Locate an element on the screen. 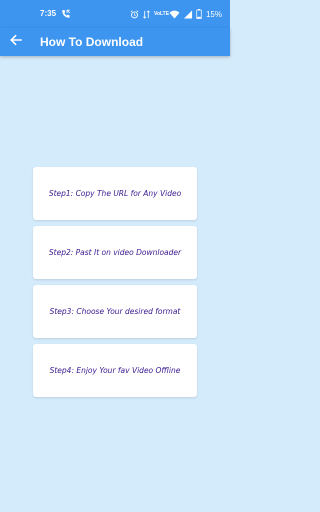  battery-percent: 15% is located at coordinates (213, 14).